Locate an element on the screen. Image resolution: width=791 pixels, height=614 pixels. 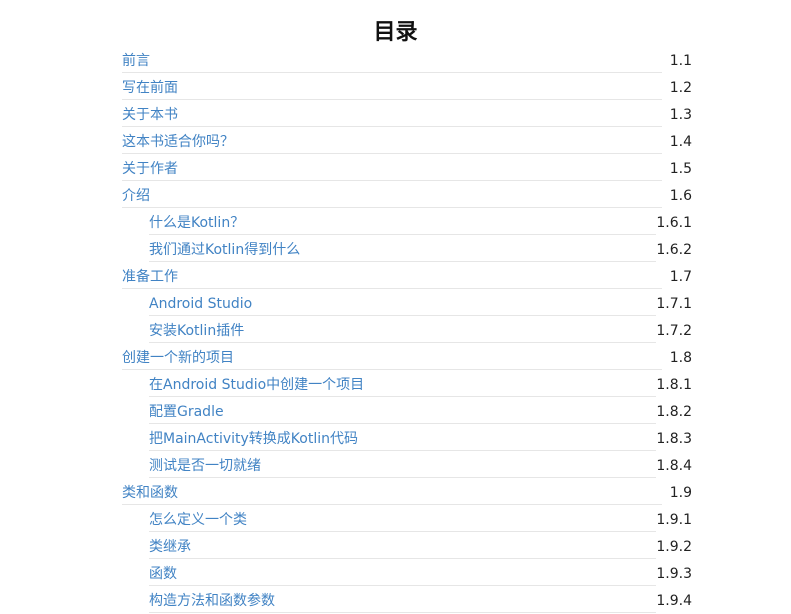
toc-entry-link: 函数 is located at coordinates (163, 574).